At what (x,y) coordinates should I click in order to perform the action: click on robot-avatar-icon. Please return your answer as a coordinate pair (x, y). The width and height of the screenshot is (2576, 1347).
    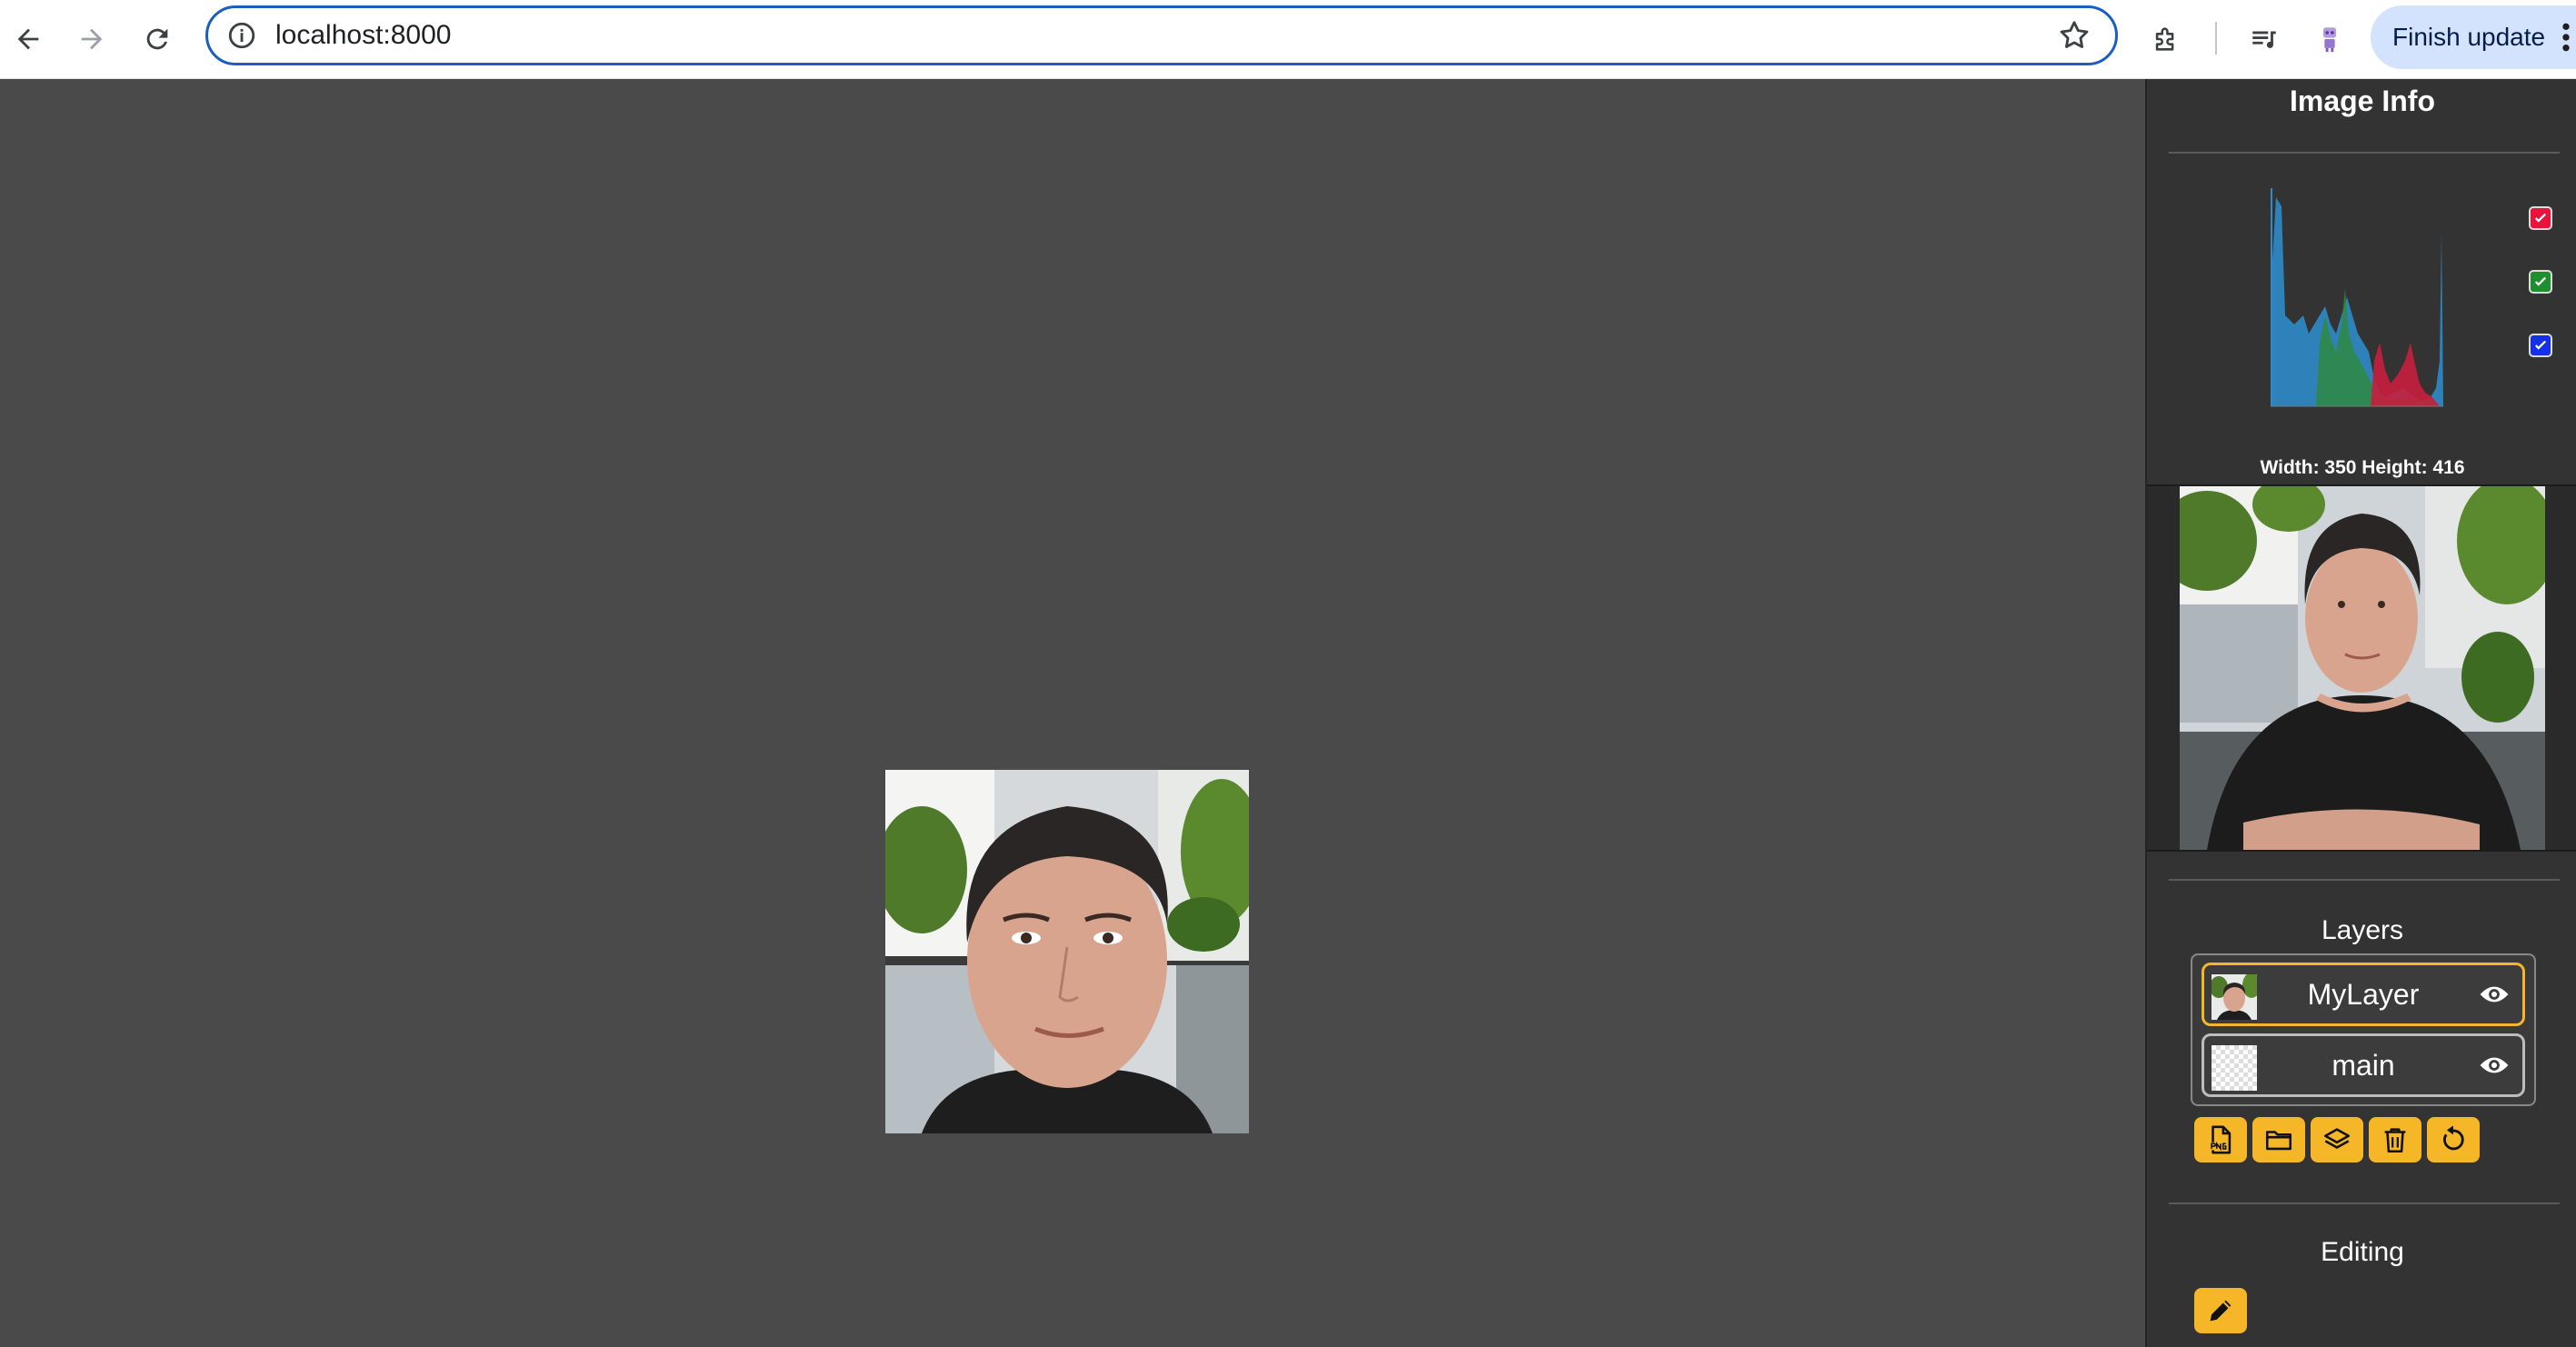
    Looking at the image, I should click on (2329, 40).